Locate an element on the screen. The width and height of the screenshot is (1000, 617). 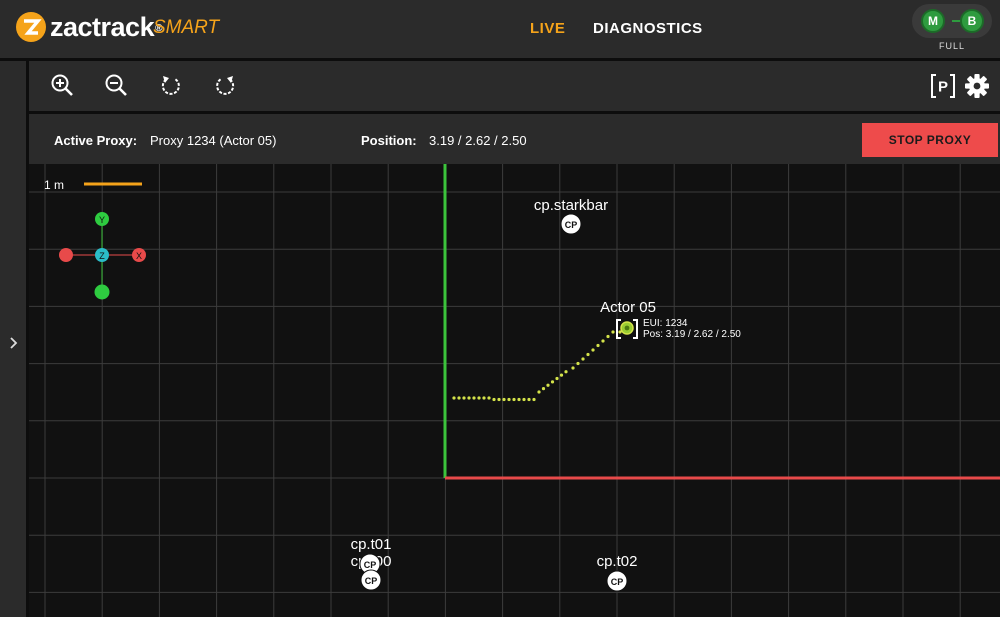
stop-proxy-button: STOP PROXY is located at coordinates (930, 140).